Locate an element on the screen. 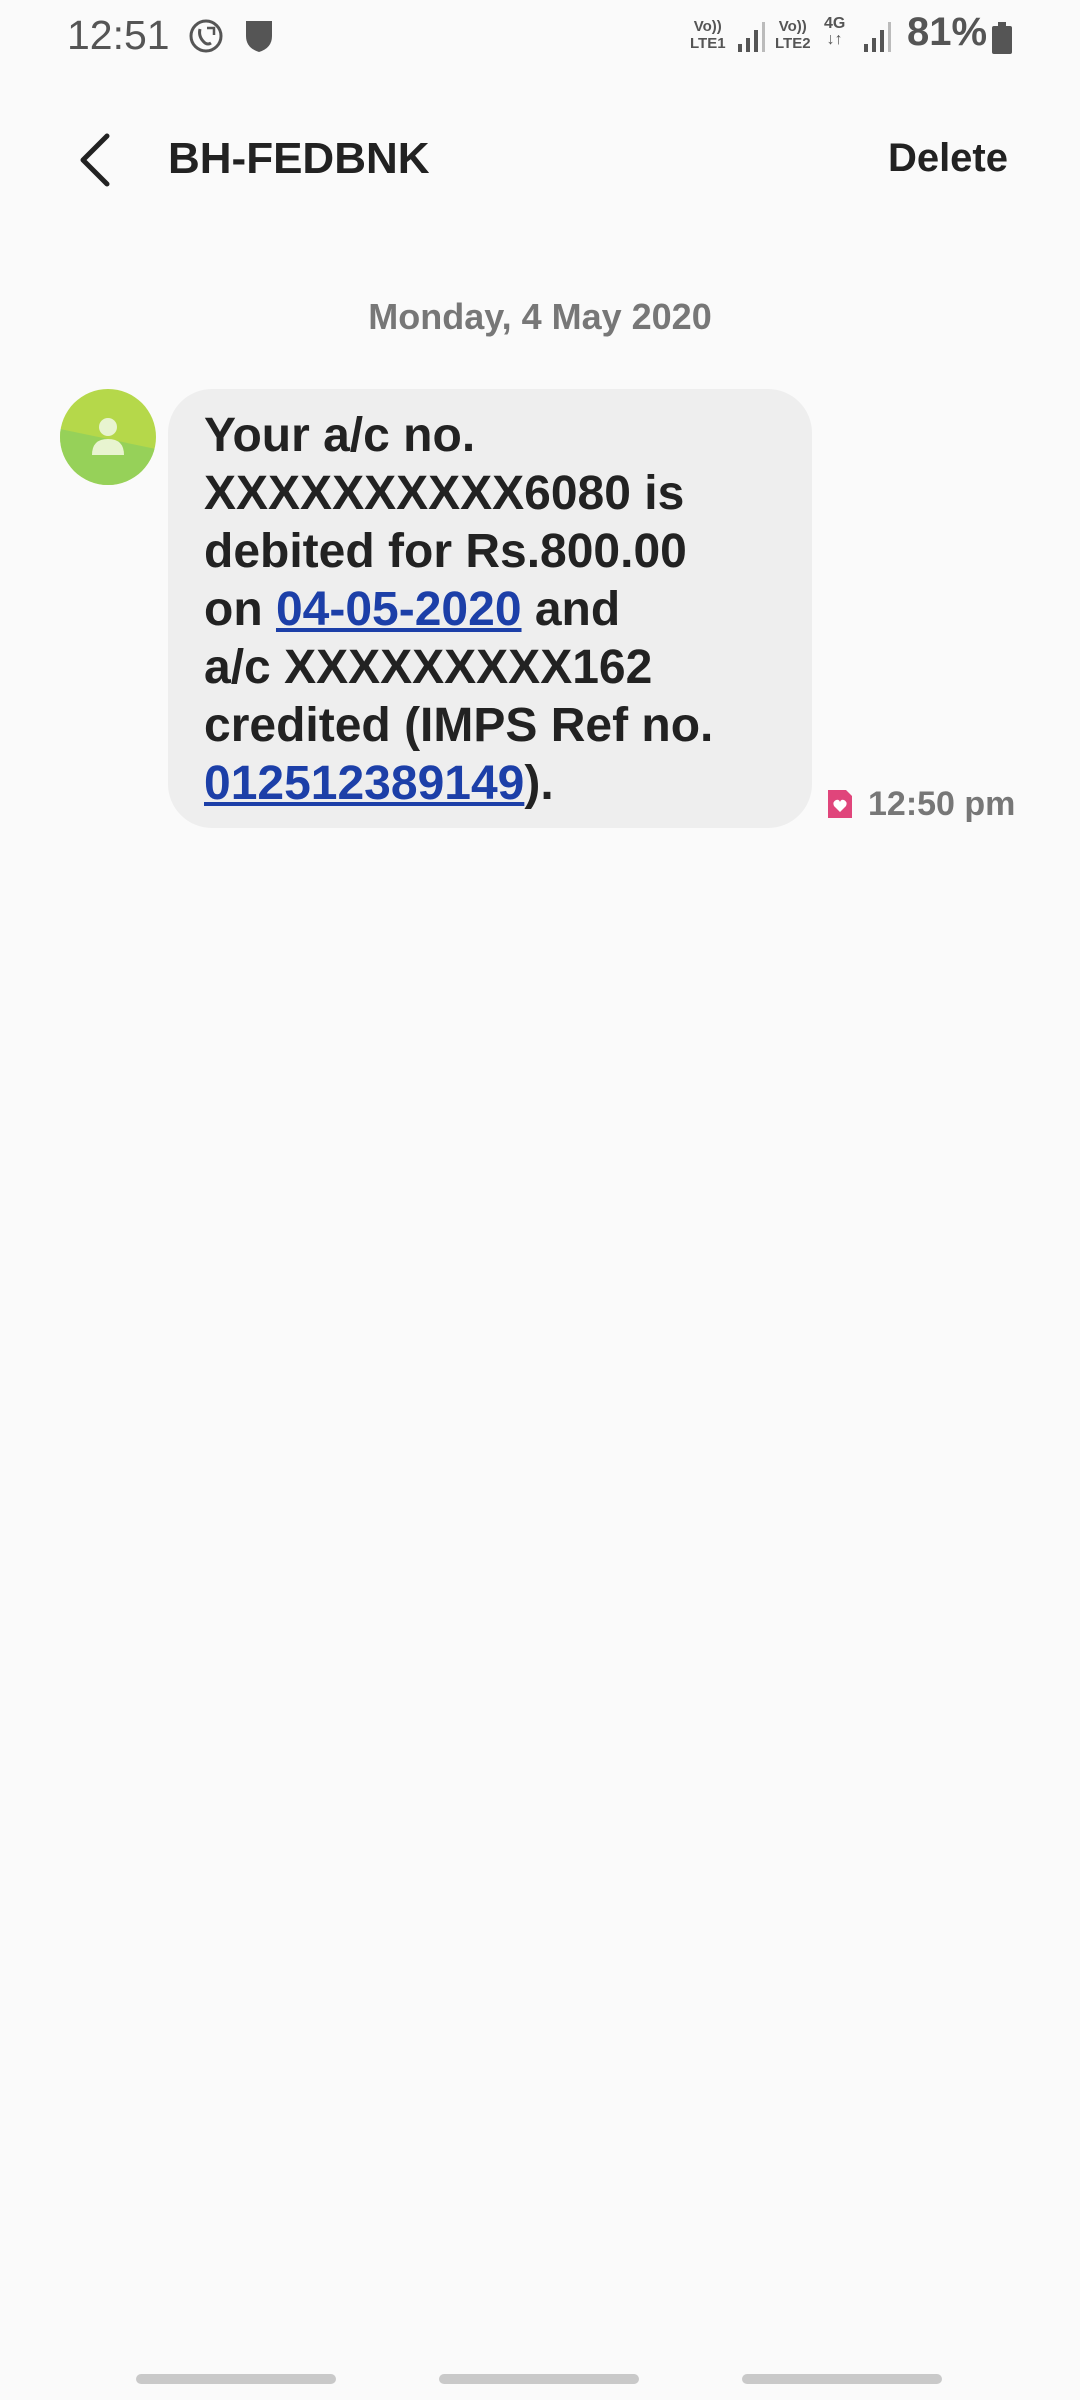 This screenshot has height=2400, width=1080. contact-avatar is located at coordinates (108, 437).